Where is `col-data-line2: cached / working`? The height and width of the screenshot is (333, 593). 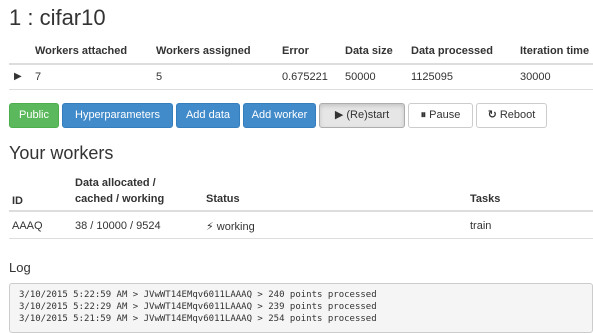 col-data-line2: cached / working is located at coordinates (120, 199).